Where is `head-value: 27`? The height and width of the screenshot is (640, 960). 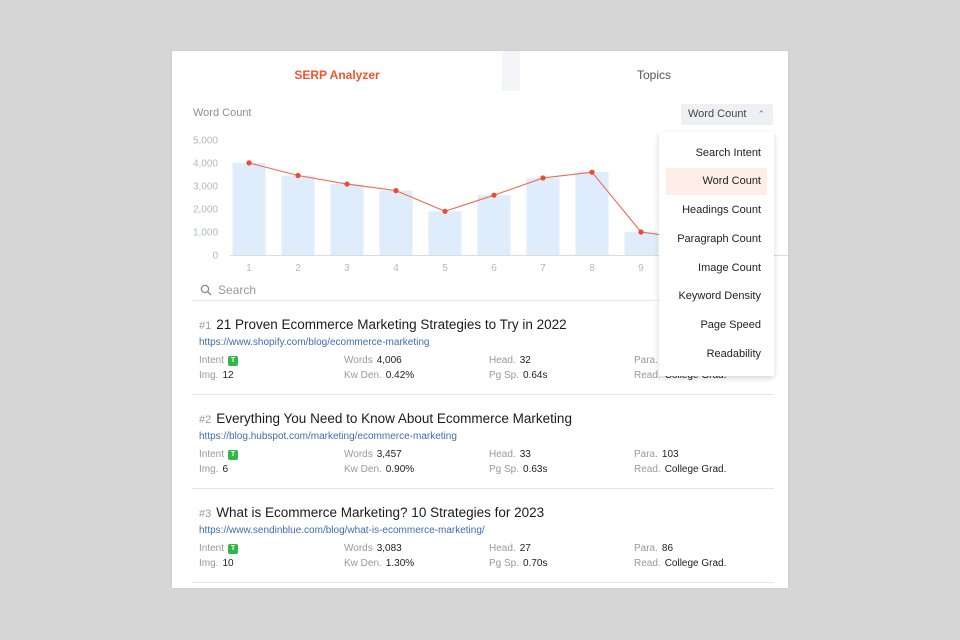
head-value: 27 is located at coordinates (525, 548).